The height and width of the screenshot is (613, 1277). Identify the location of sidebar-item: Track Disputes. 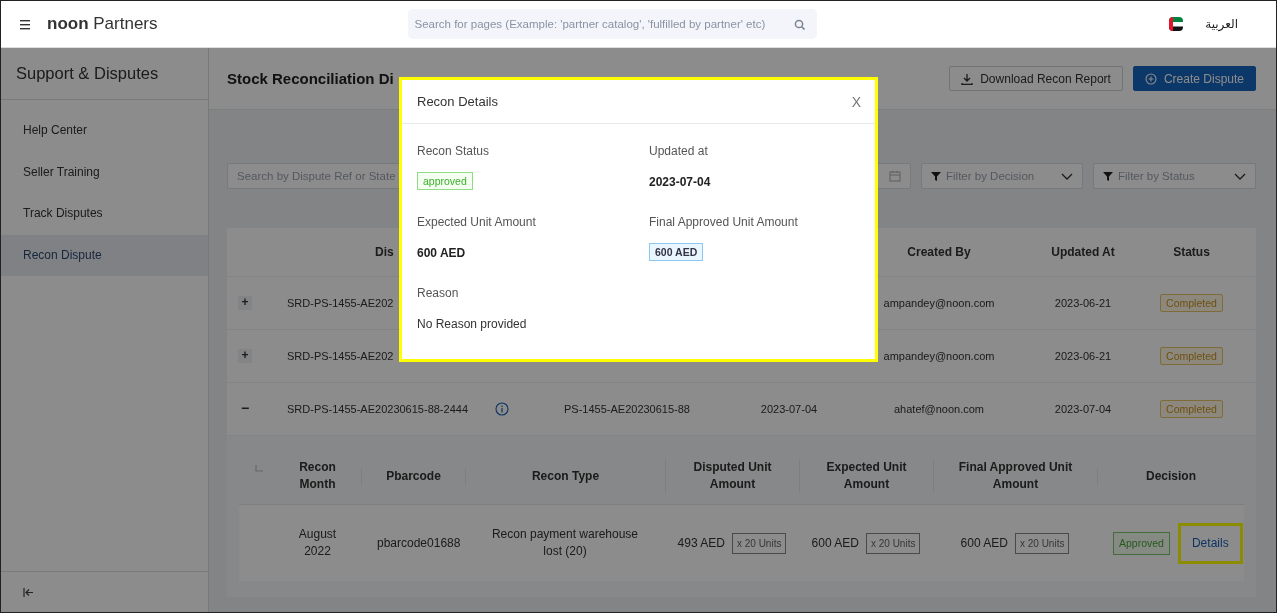
(104, 214).